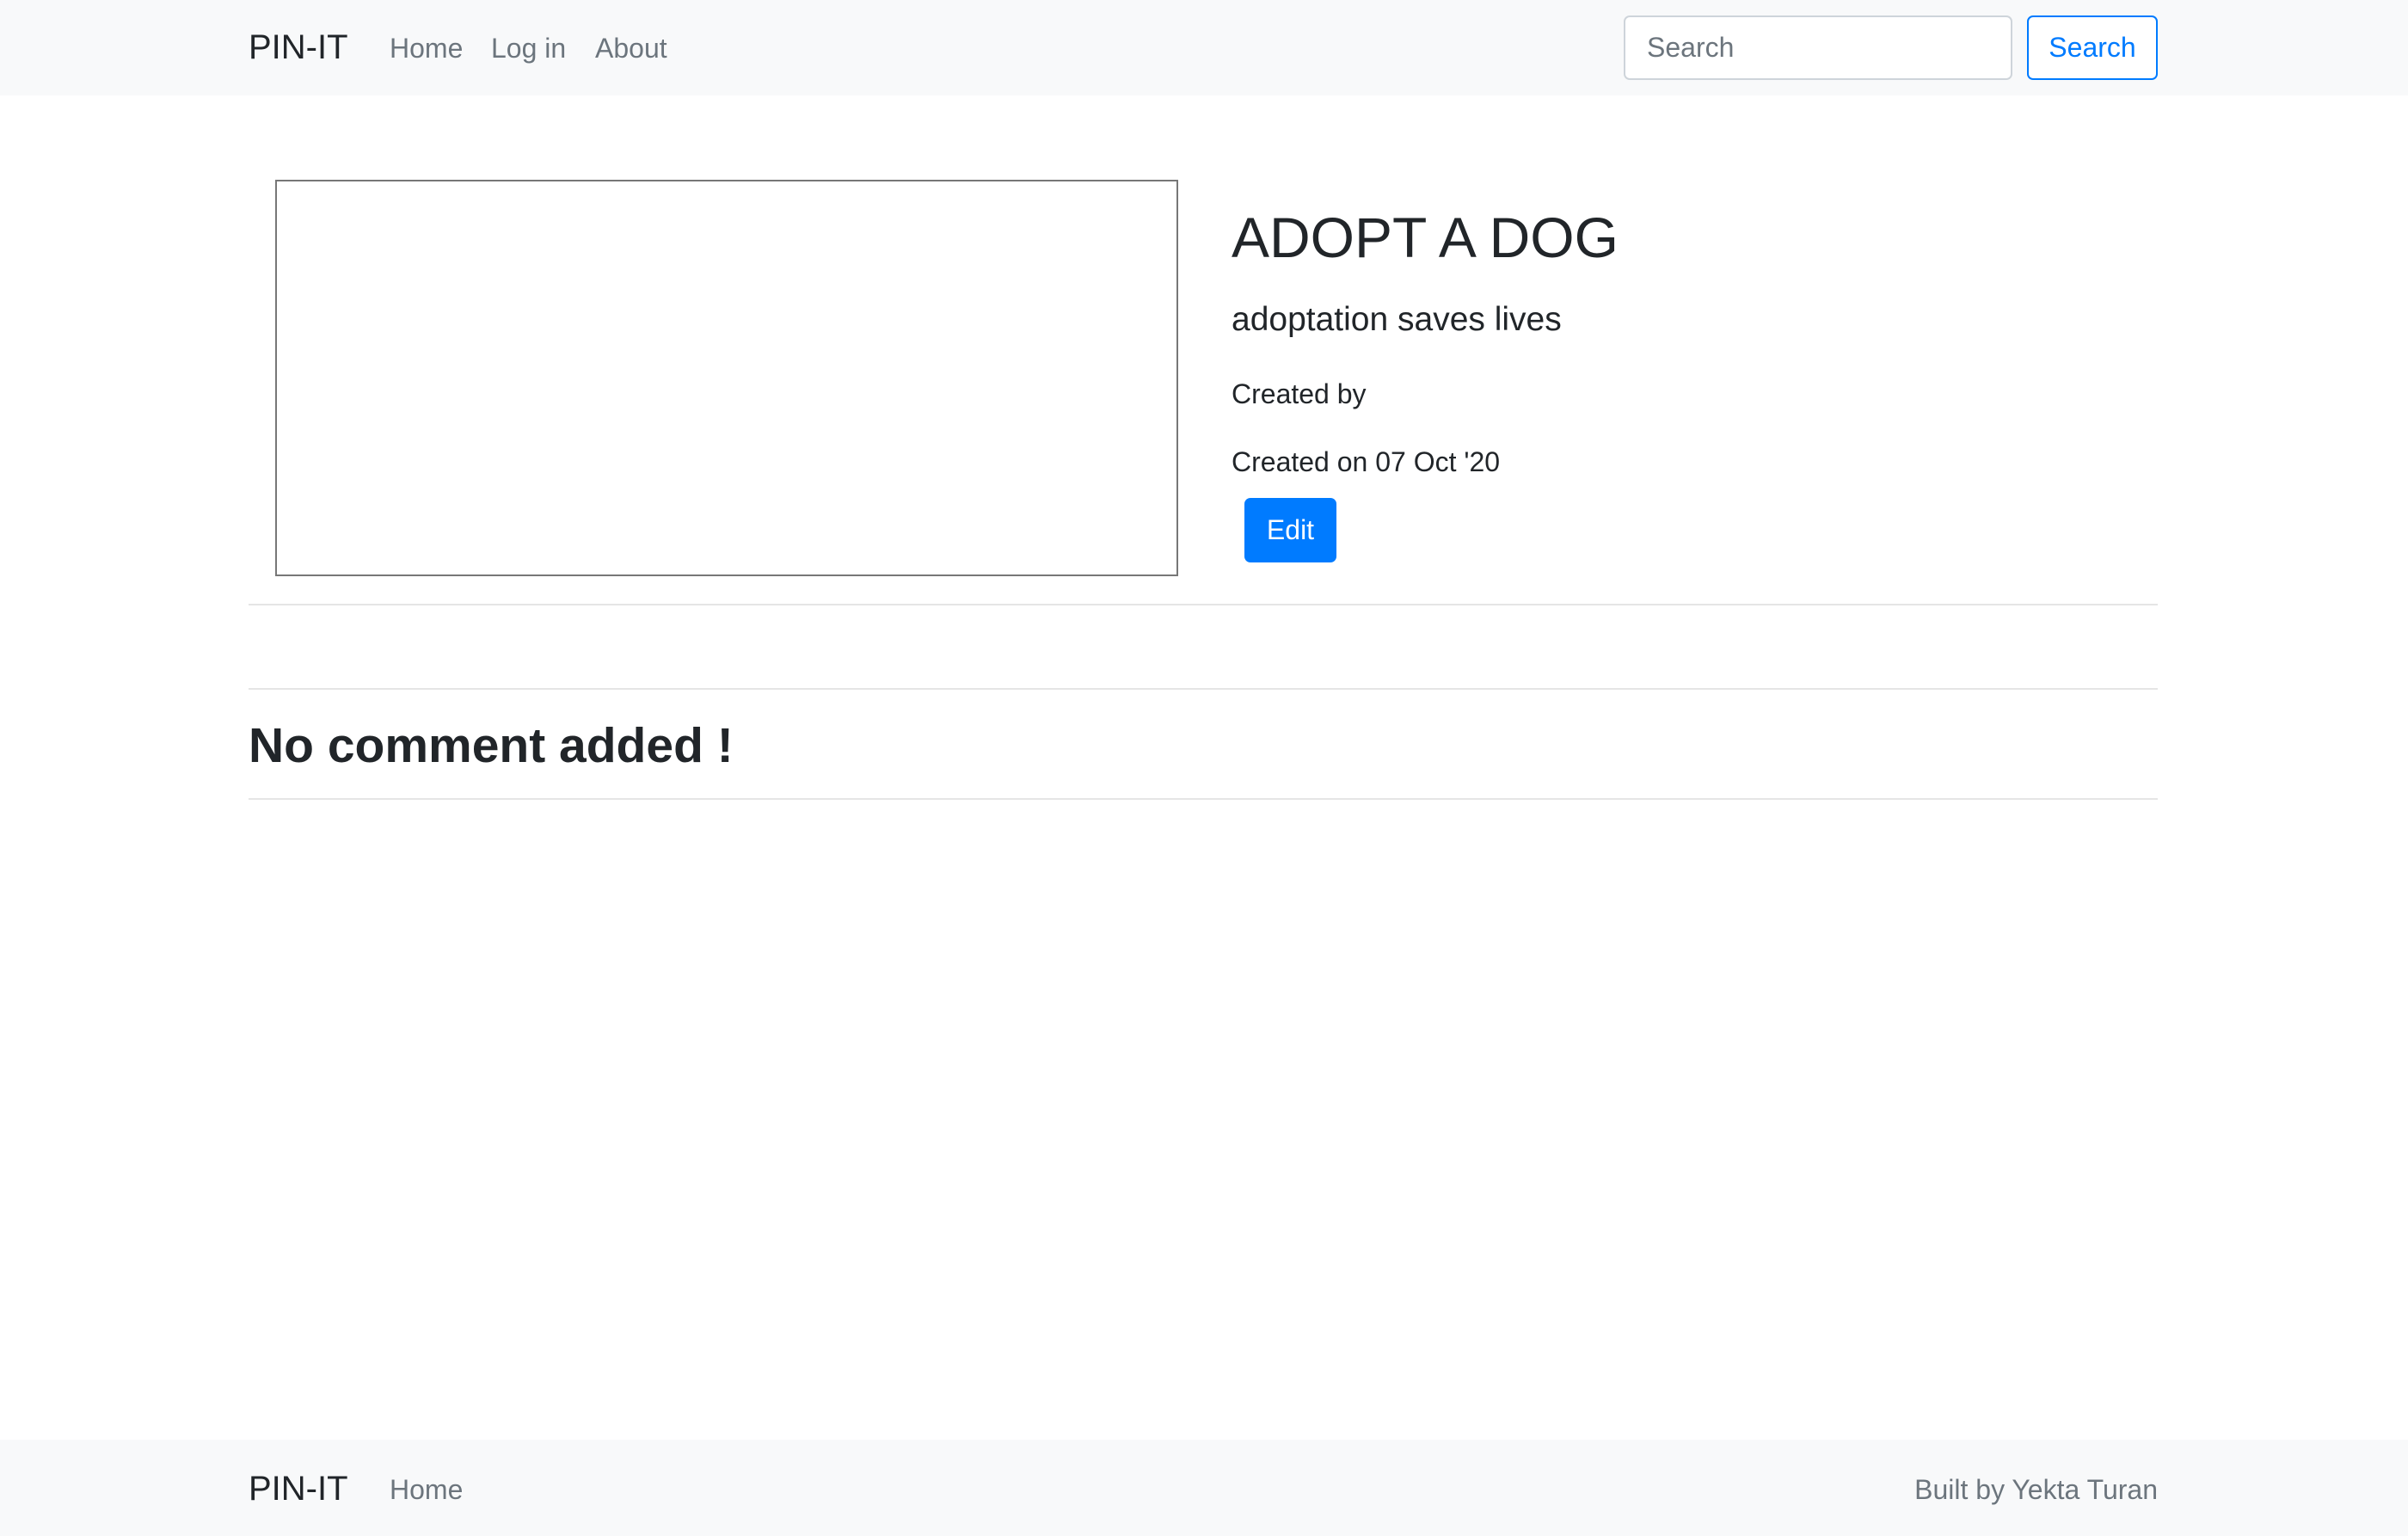 This screenshot has width=2408, height=1536. What do you see at coordinates (1366, 462) in the screenshot?
I see `pin-created-on: Created on 07 Oct '20` at bounding box center [1366, 462].